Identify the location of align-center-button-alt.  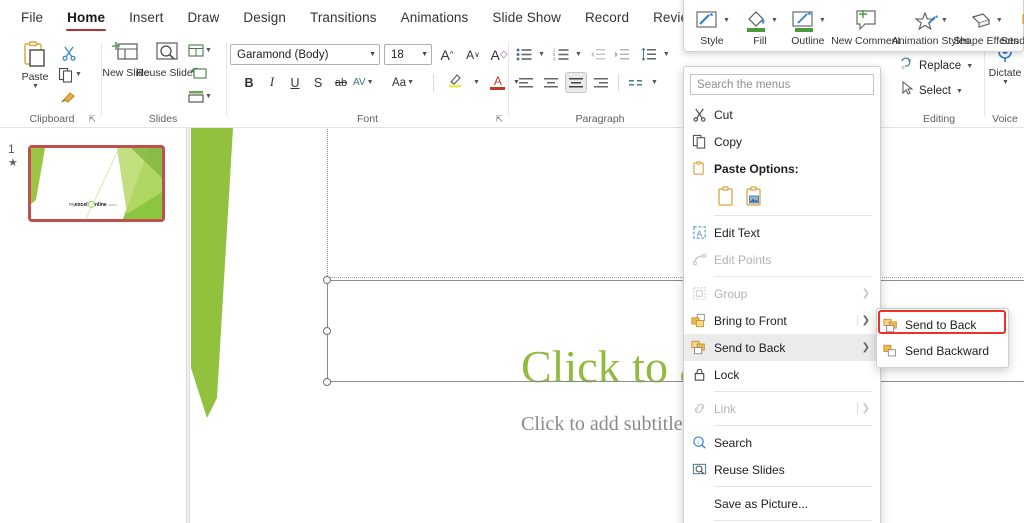
(551, 82).